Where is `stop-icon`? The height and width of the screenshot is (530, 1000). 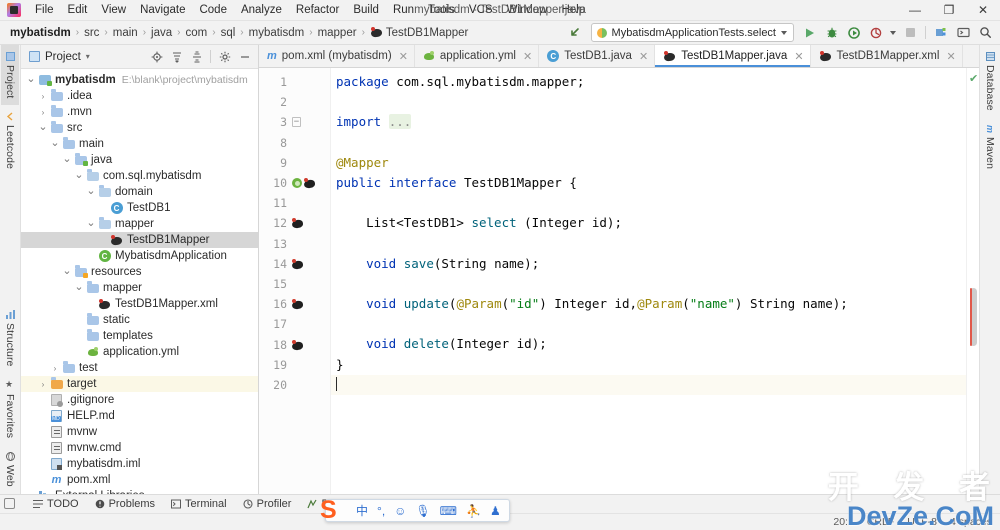 stop-icon is located at coordinates (910, 33).